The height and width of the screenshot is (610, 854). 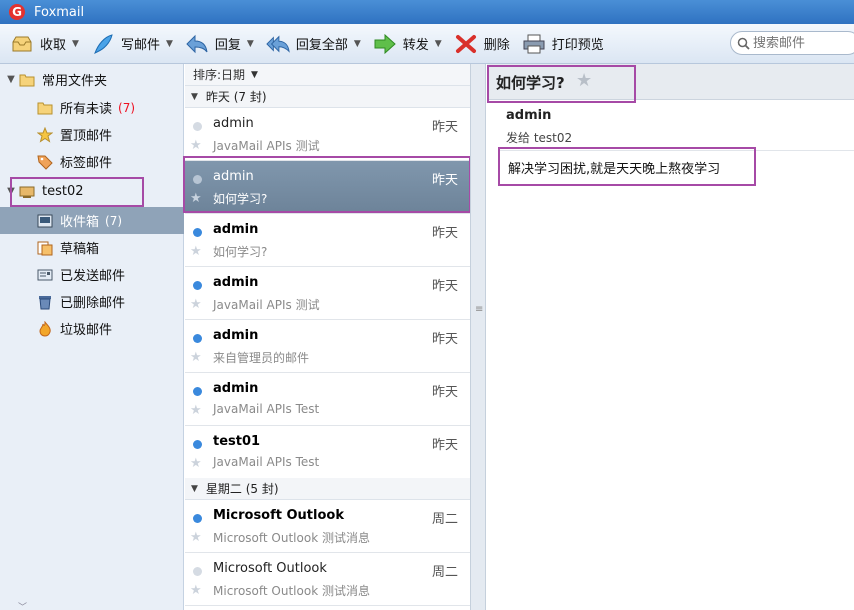 What do you see at coordinates (327, 399) in the screenshot?
I see `mail-item: ★ admin 昨天 JavaMail APIs Test` at bounding box center [327, 399].